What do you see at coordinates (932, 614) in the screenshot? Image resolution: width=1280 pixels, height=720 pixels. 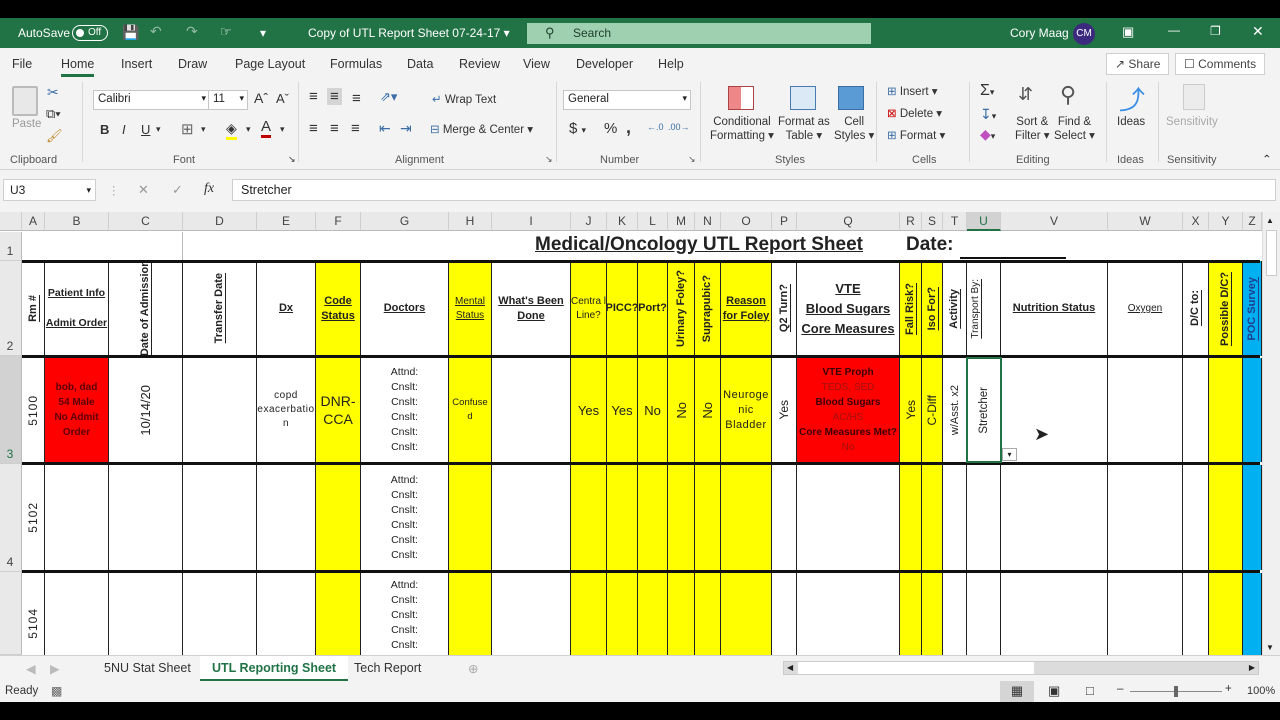 I see `cell-s5` at bounding box center [932, 614].